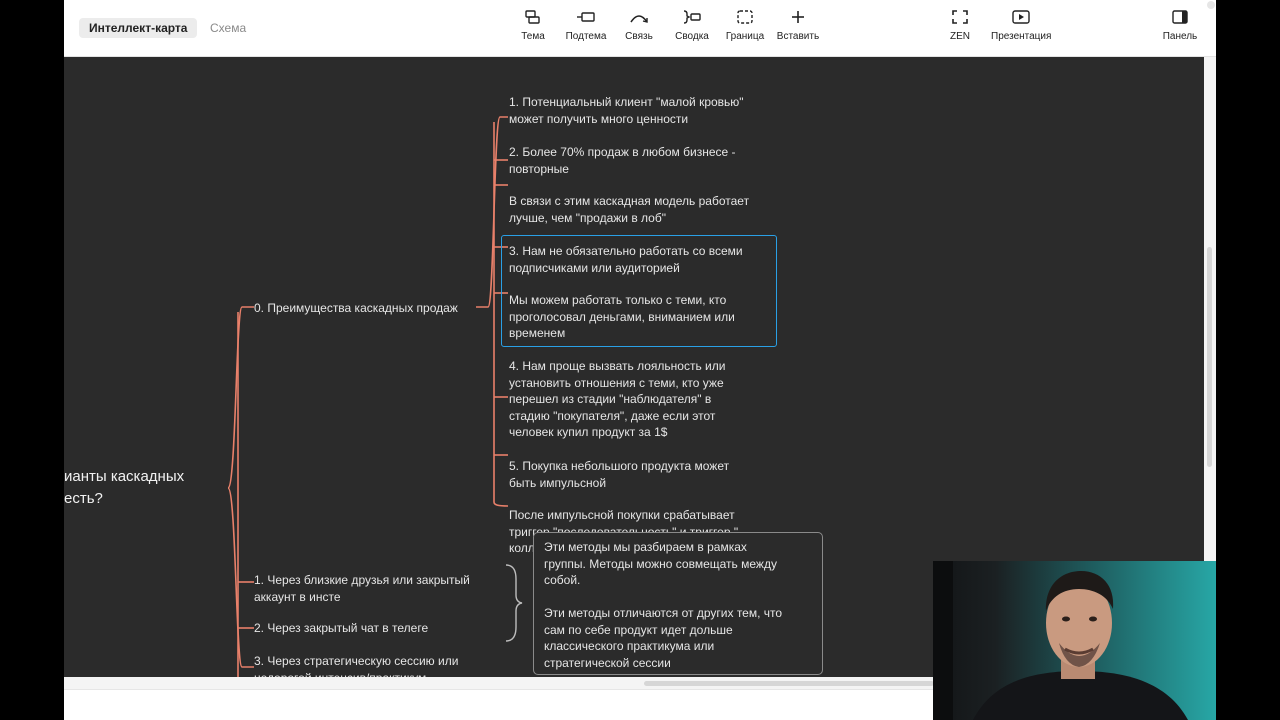  I want to click on summary-button: Сводка, so click(692, 26).